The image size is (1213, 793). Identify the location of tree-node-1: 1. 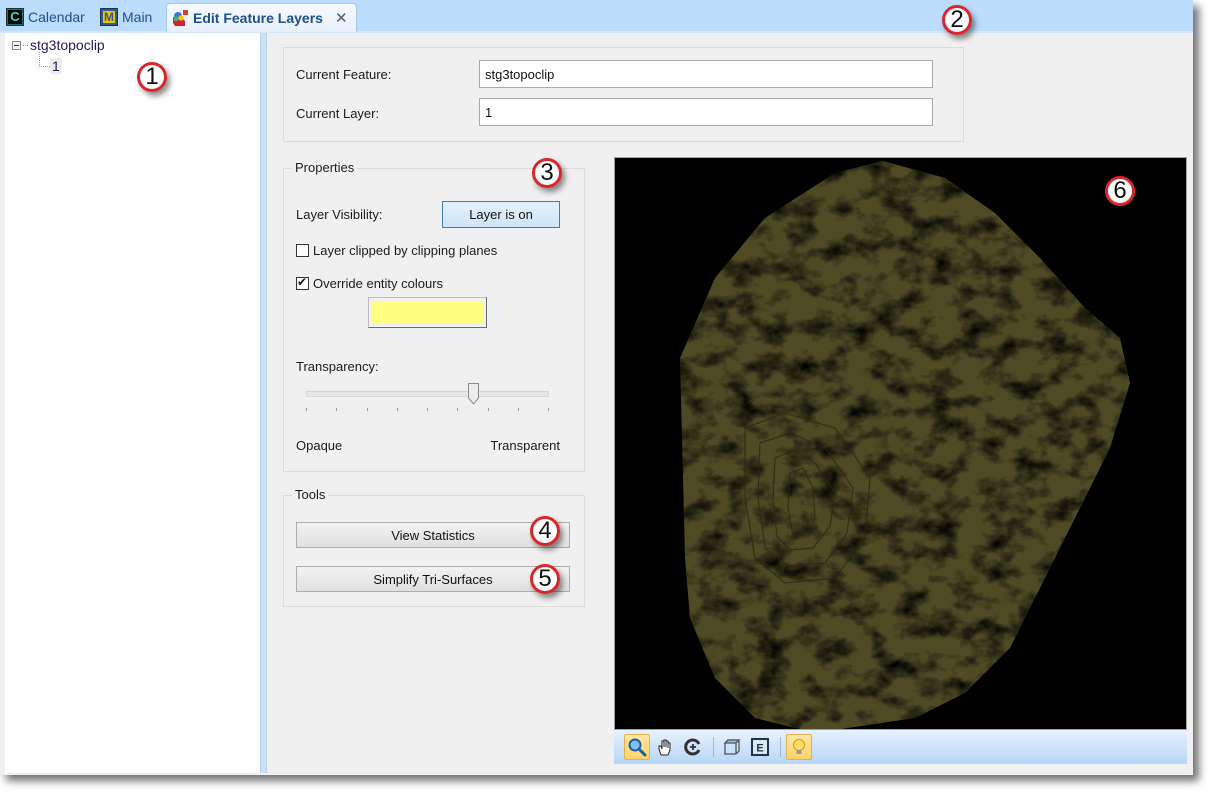
(56, 66).